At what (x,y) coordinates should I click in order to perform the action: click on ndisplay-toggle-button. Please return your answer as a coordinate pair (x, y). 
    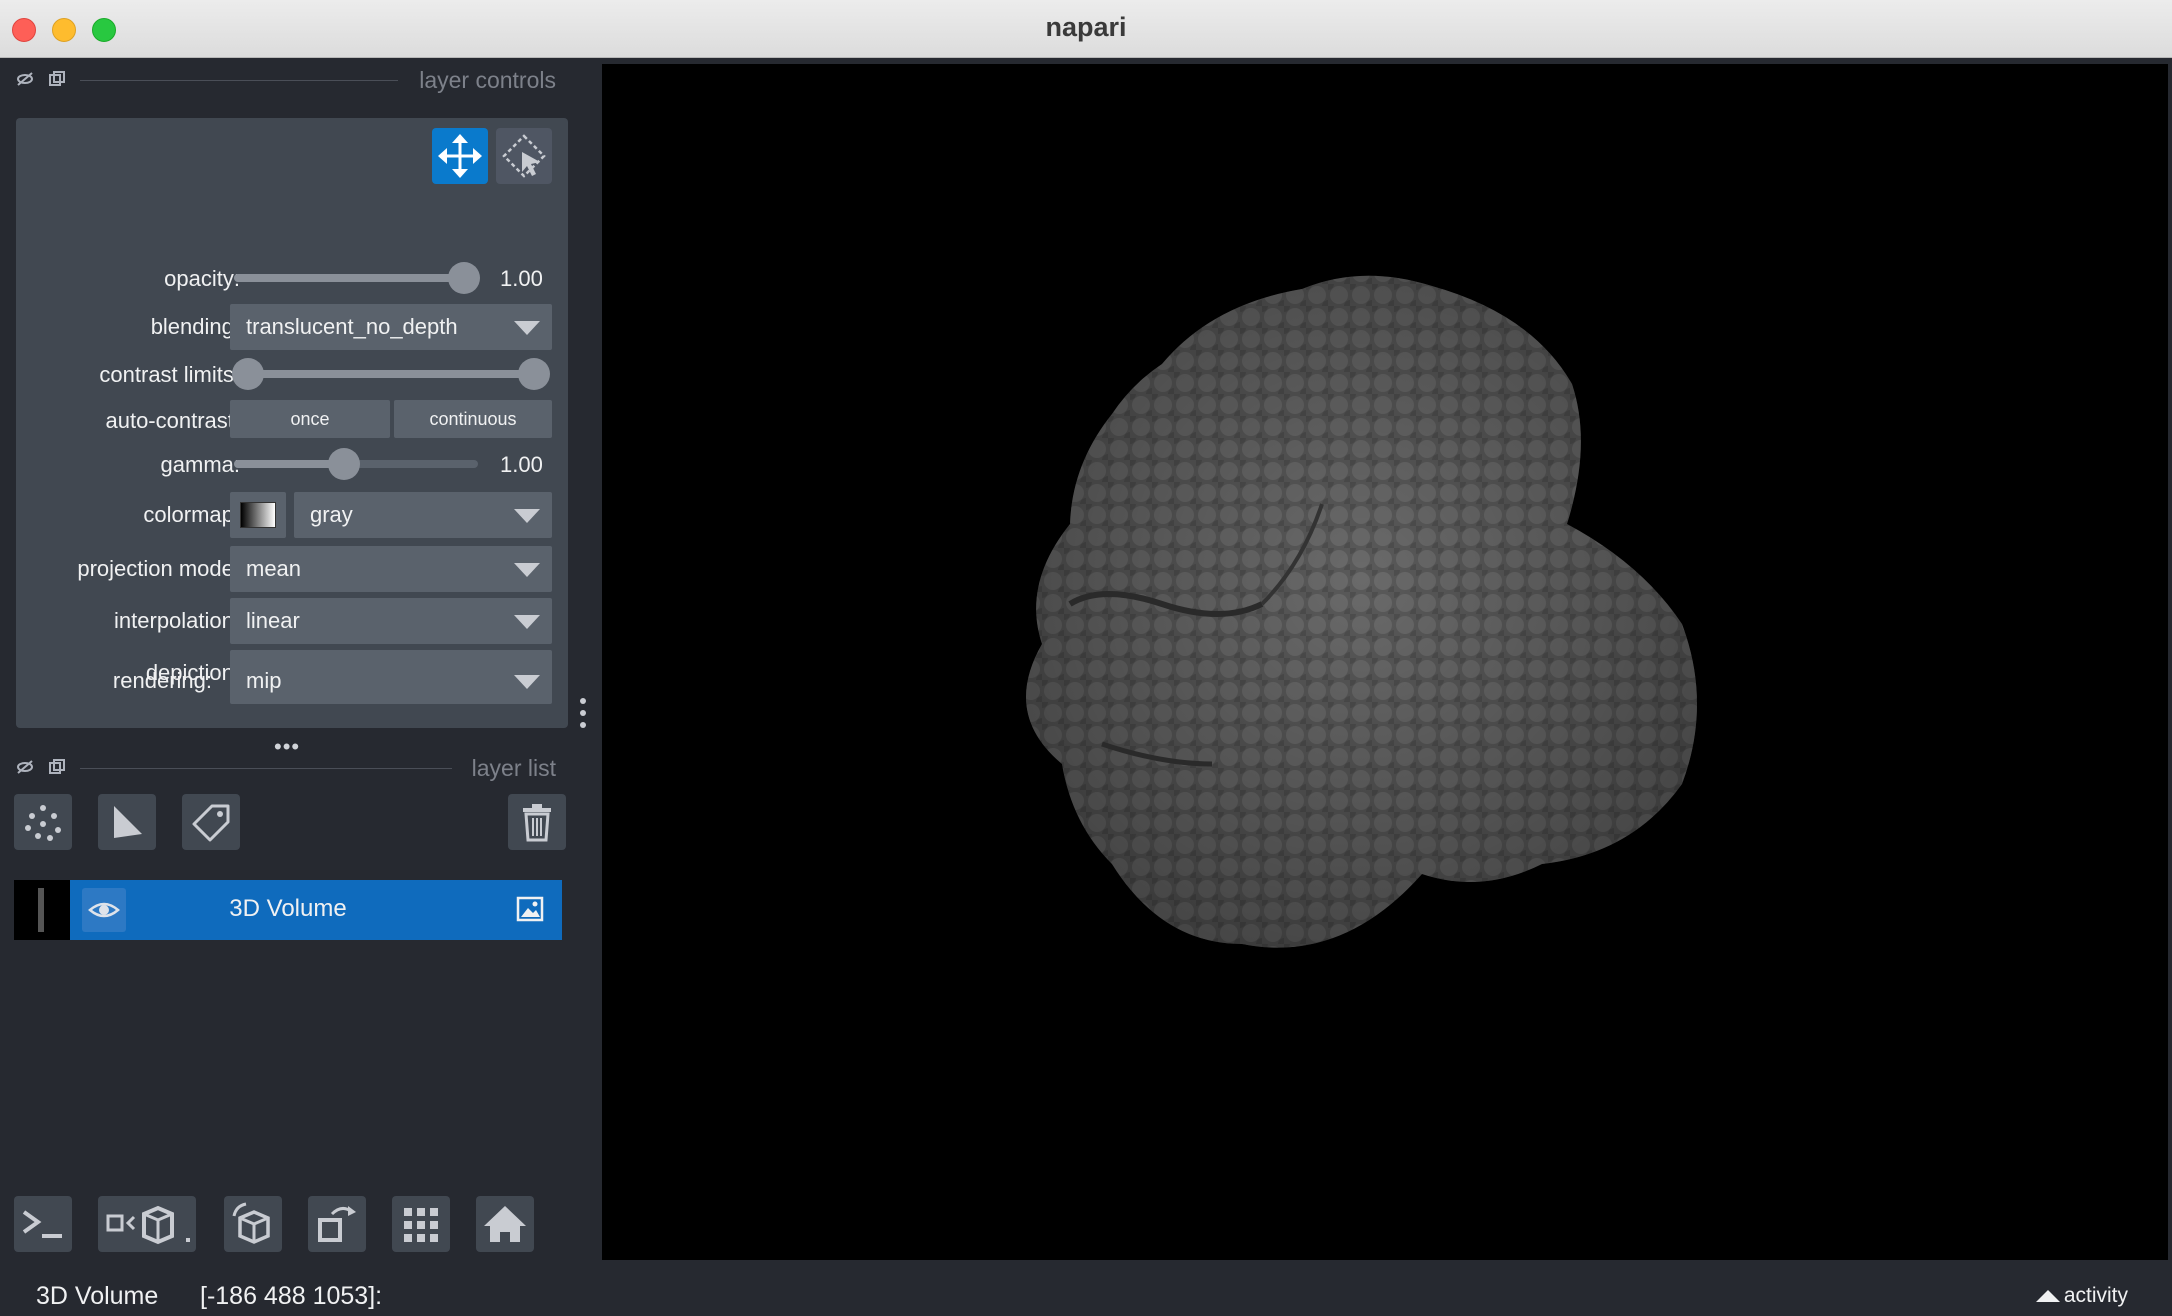
    Looking at the image, I should click on (147, 1224).